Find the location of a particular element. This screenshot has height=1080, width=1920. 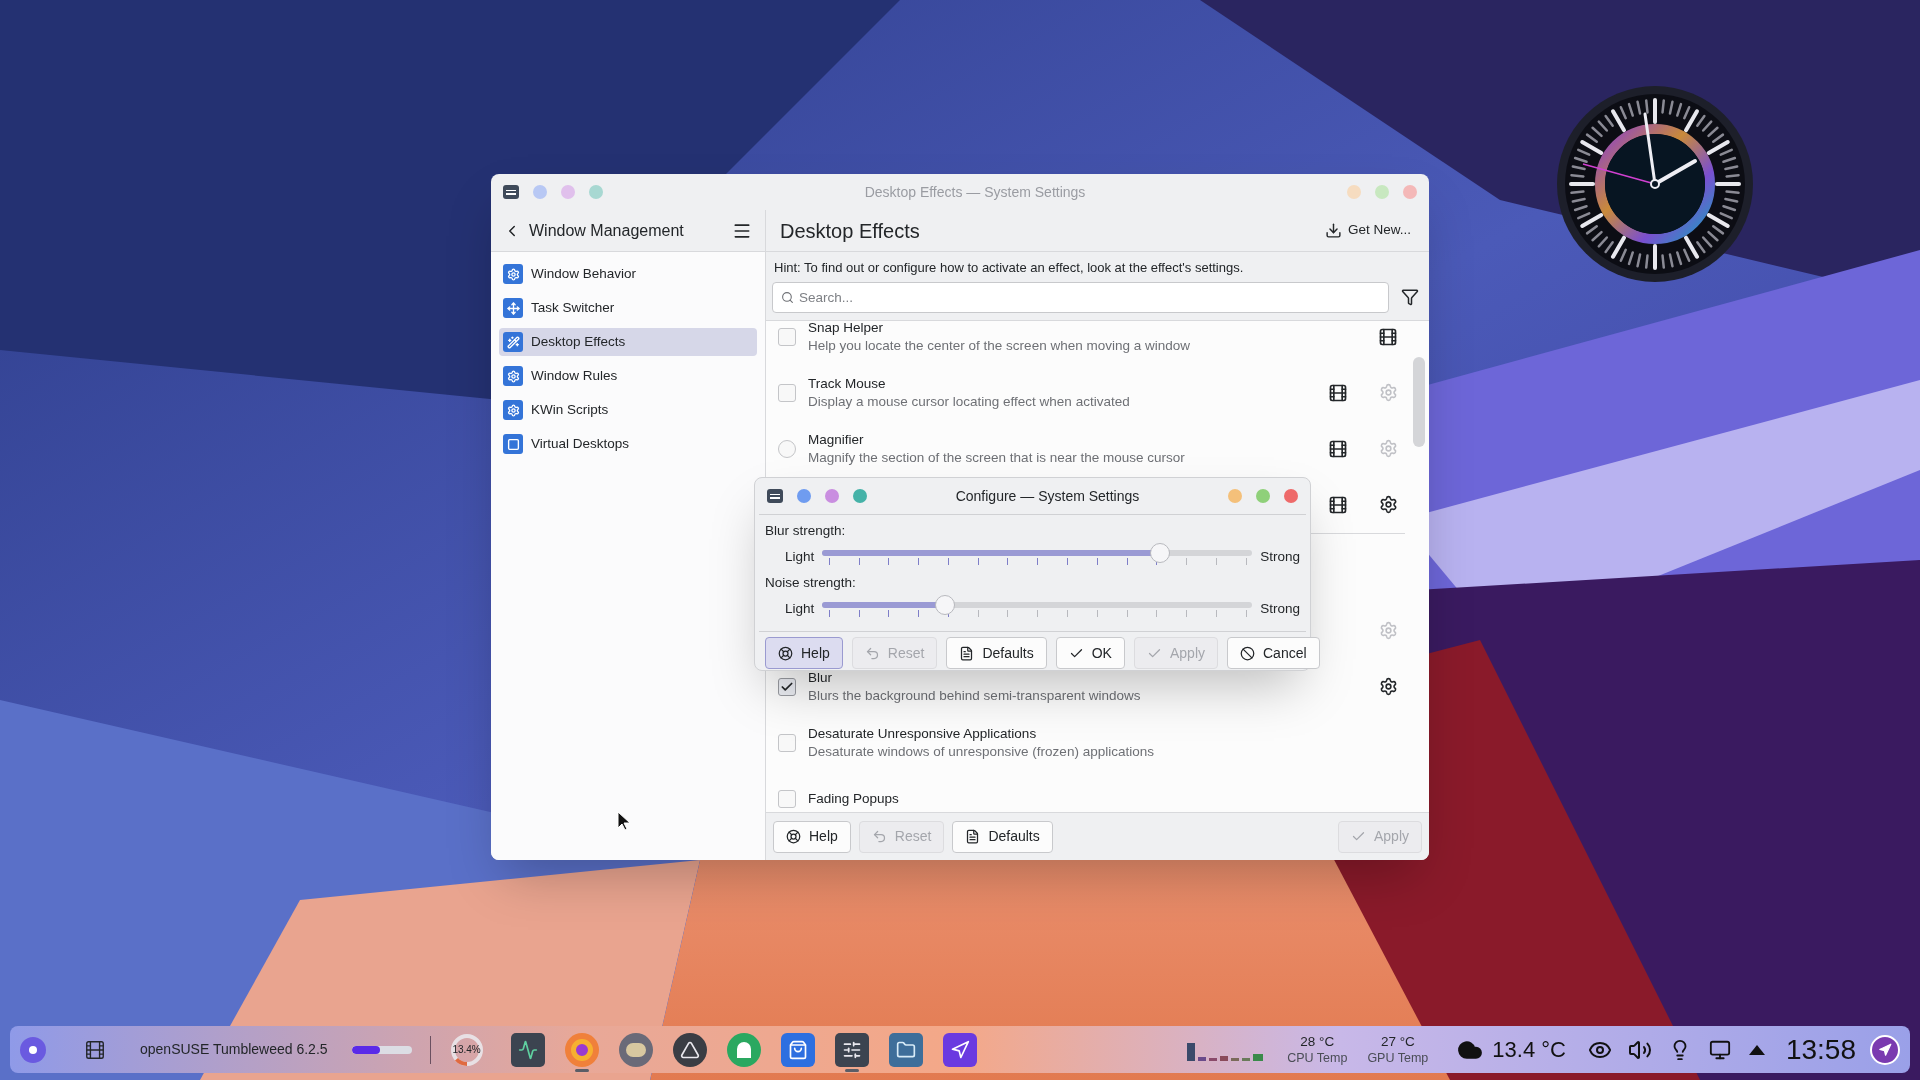

mouse-cursor-icon is located at coordinates (624, 821).